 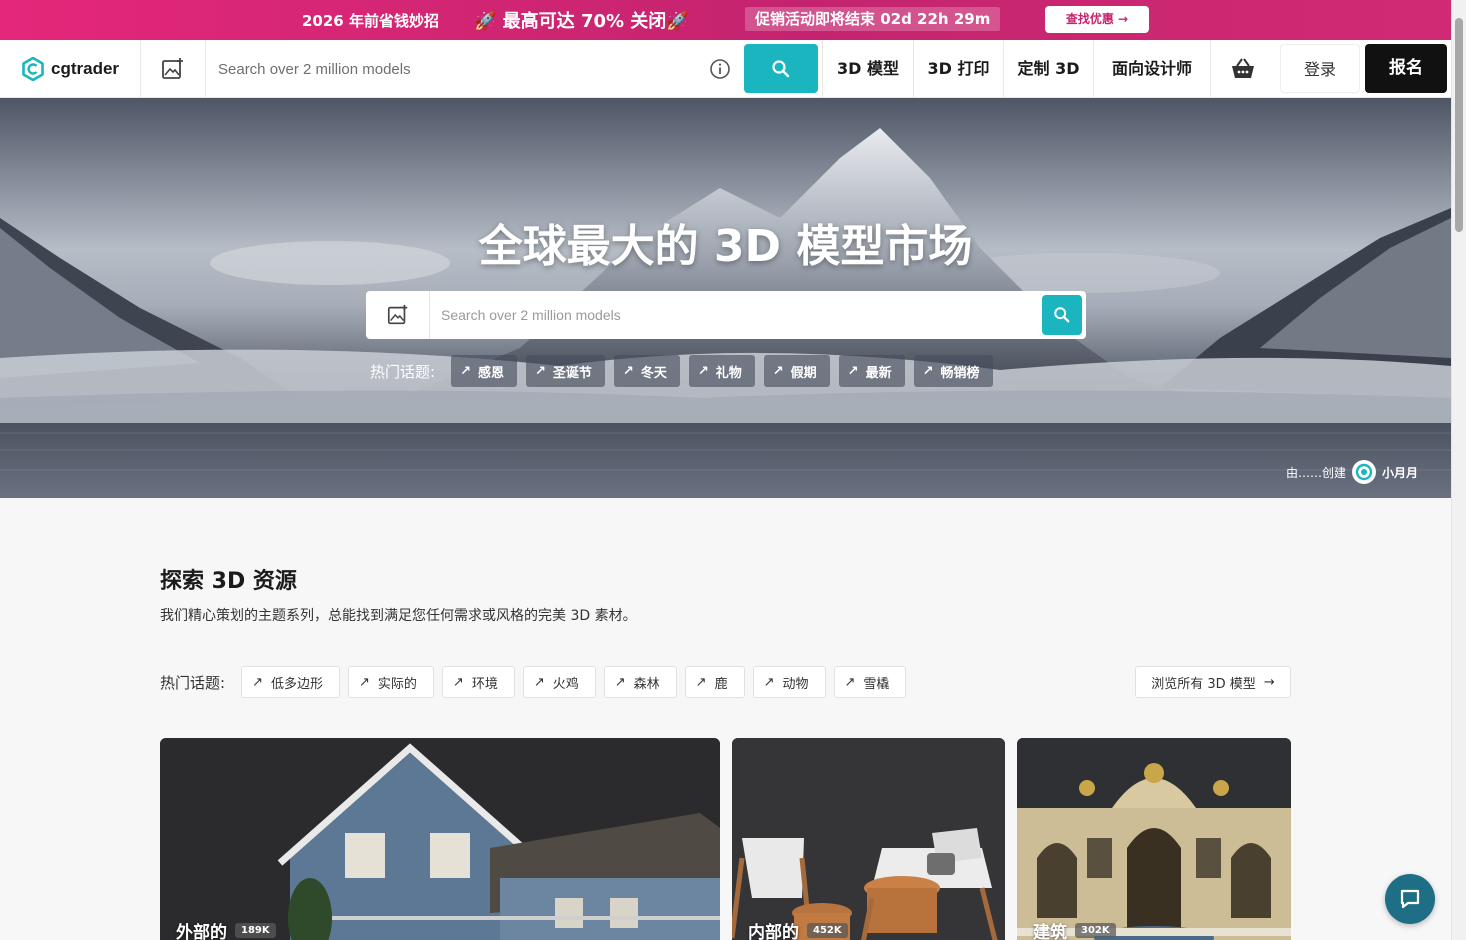 I want to click on scrollbar-thumb, so click(x=1459, y=125).